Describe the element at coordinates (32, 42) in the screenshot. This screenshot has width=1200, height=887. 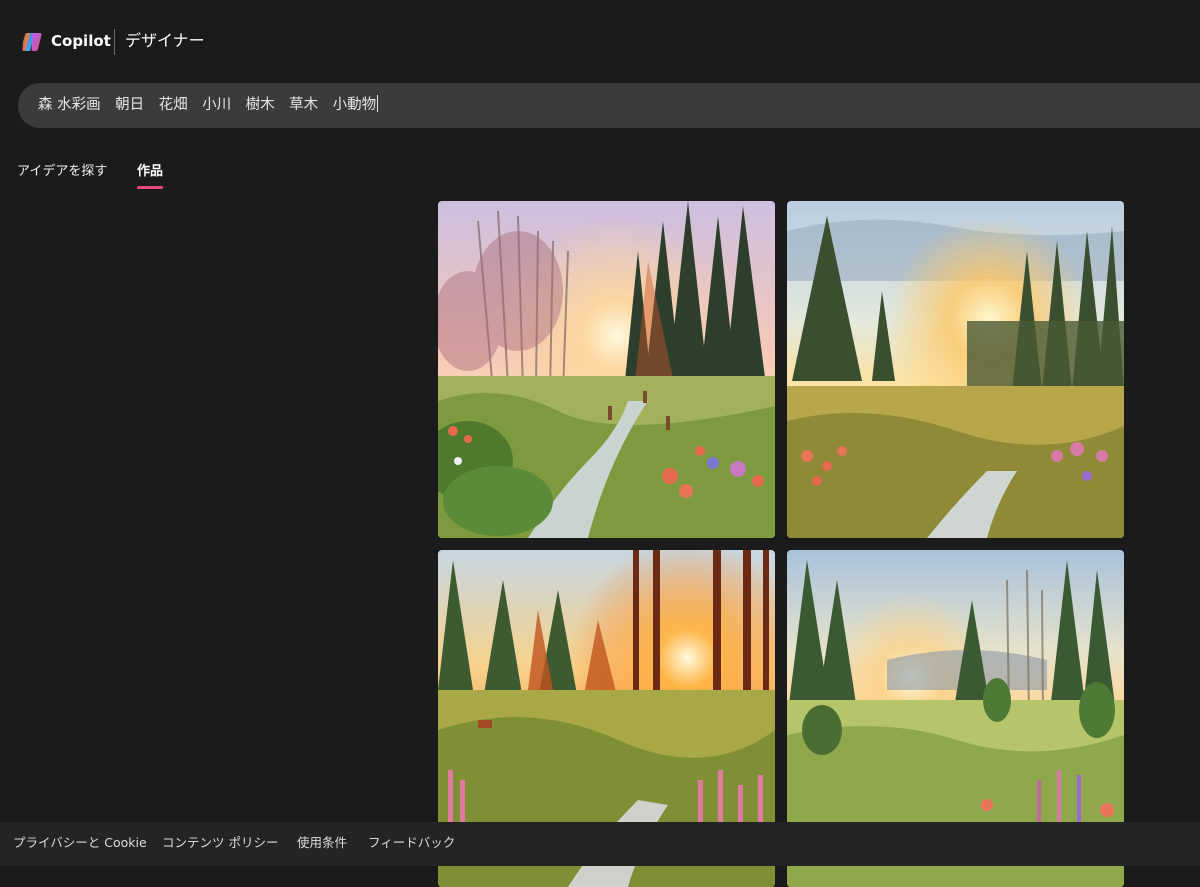
I see `copilot-logo-icon` at that location.